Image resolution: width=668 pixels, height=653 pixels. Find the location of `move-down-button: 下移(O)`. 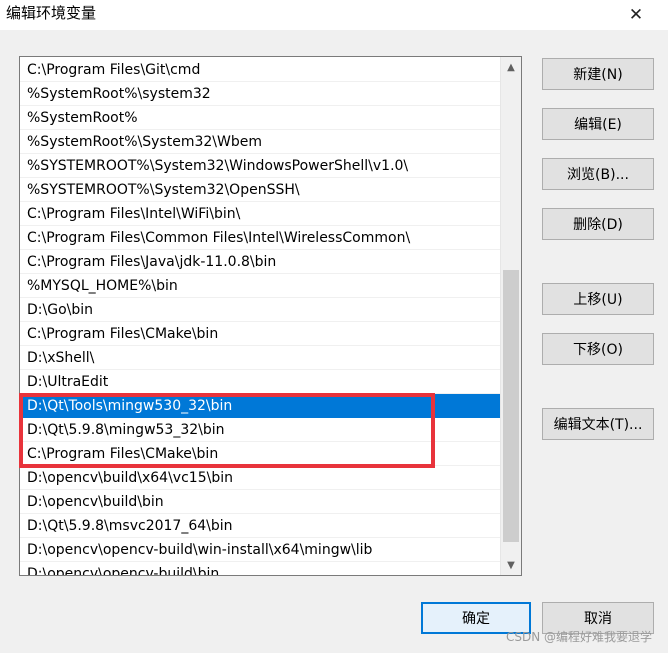

move-down-button: 下移(O) is located at coordinates (598, 349).